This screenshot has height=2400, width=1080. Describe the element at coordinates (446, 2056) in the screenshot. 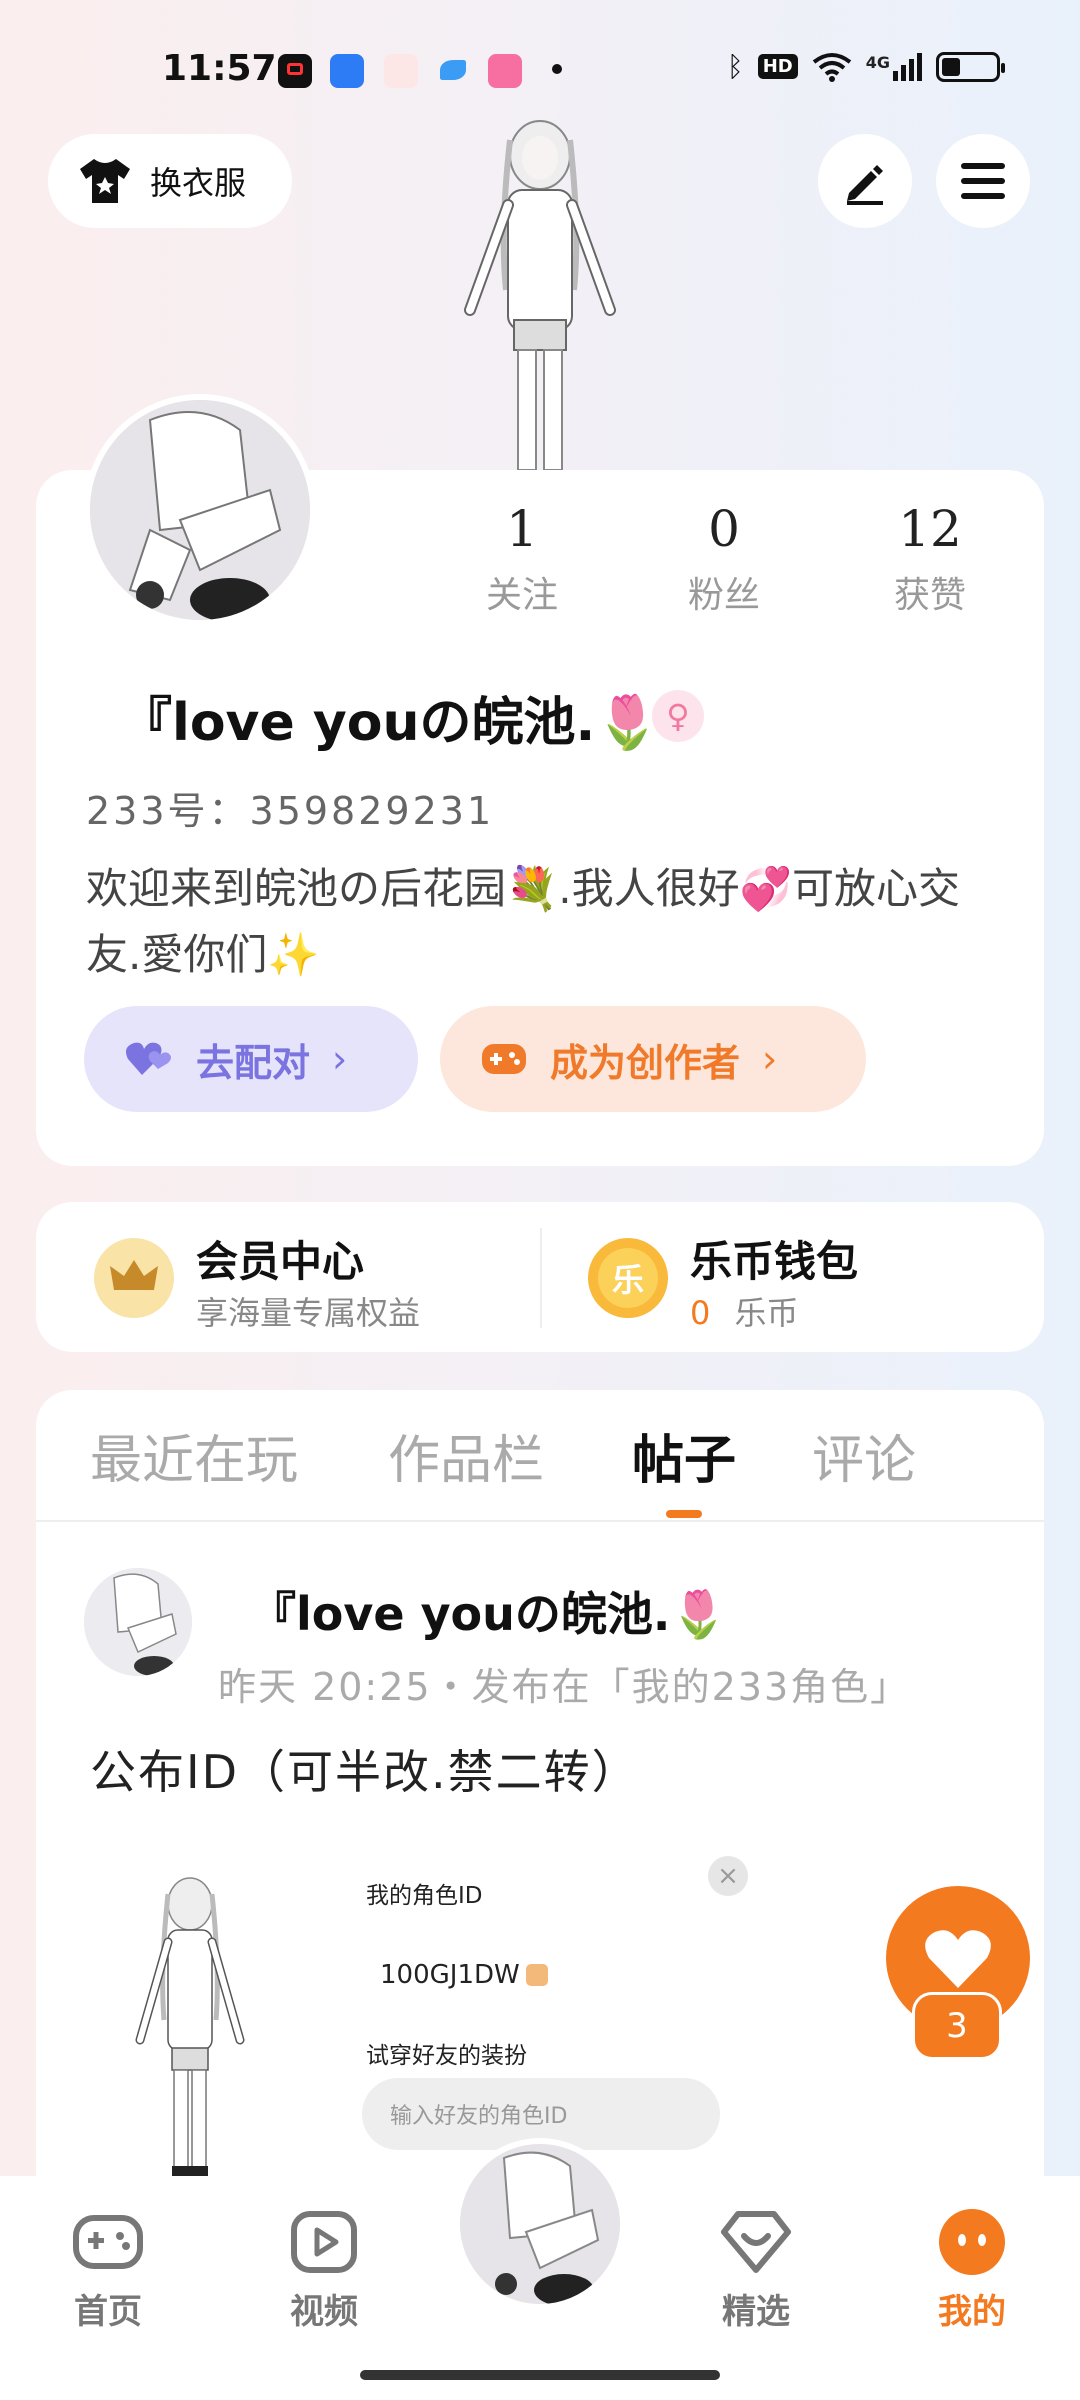

I see `post-card-try-label: 试穿好友的装扮` at that location.